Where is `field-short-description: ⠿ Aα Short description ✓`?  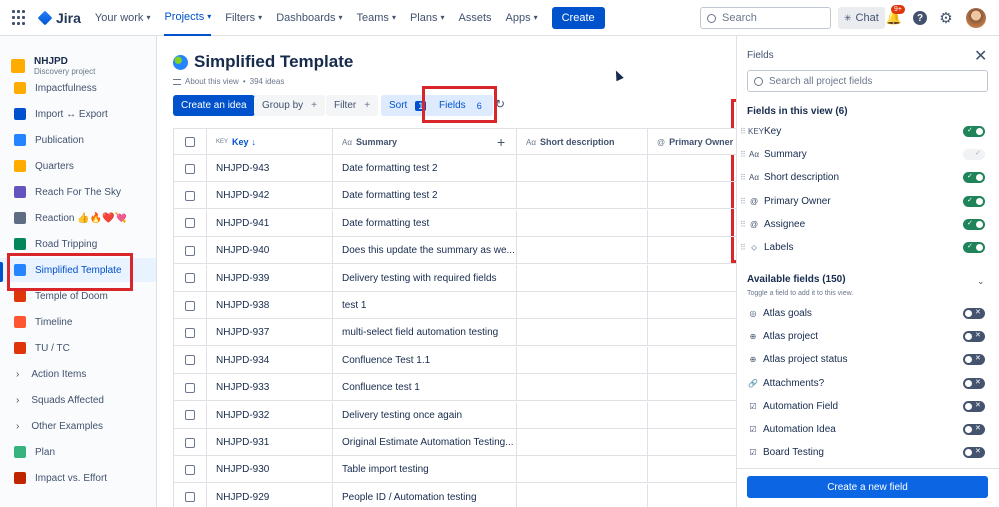 field-short-description: ⠿ Aα Short description ✓ is located at coordinates (868, 177).